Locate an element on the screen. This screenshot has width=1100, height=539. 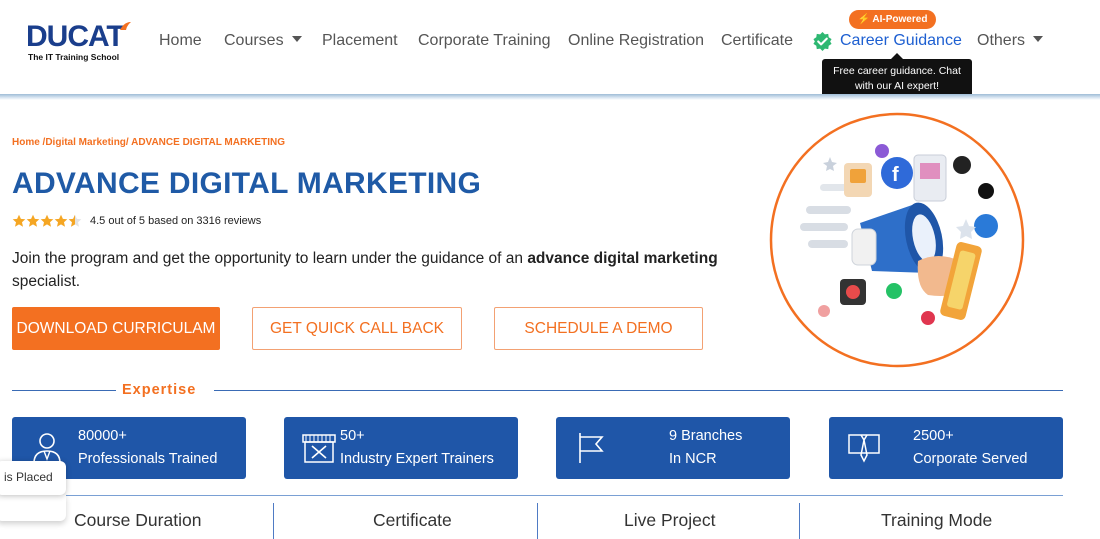
tie-icon is located at coordinates (864, 448).